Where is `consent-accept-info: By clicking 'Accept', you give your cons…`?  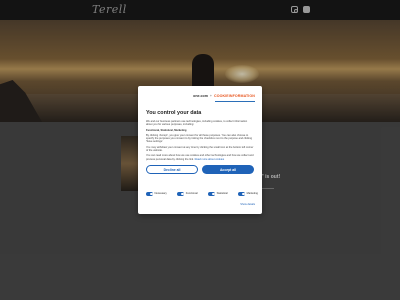
consent-accept-info: By clicking 'Accept', you give your cons… is located at coordinates (199, 138).